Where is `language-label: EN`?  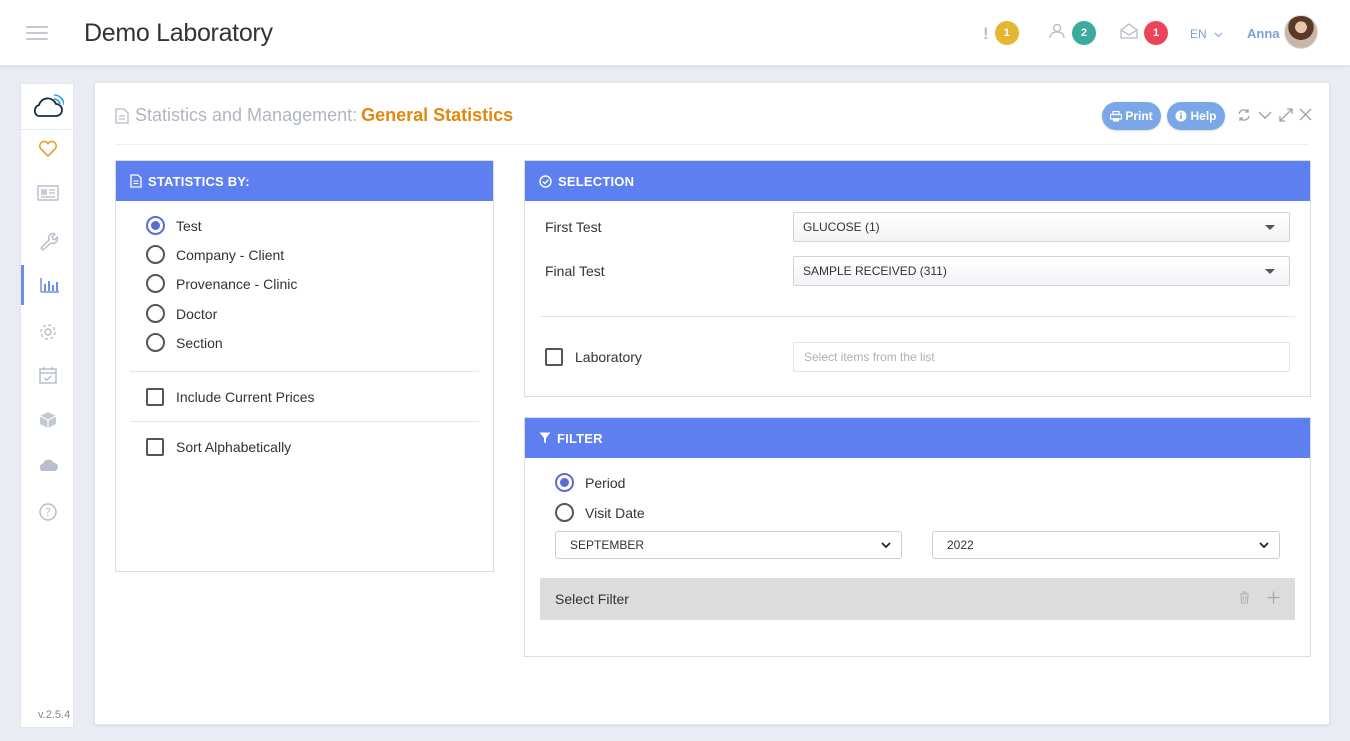
language-label: EN is located at coordinates (1198, 34).